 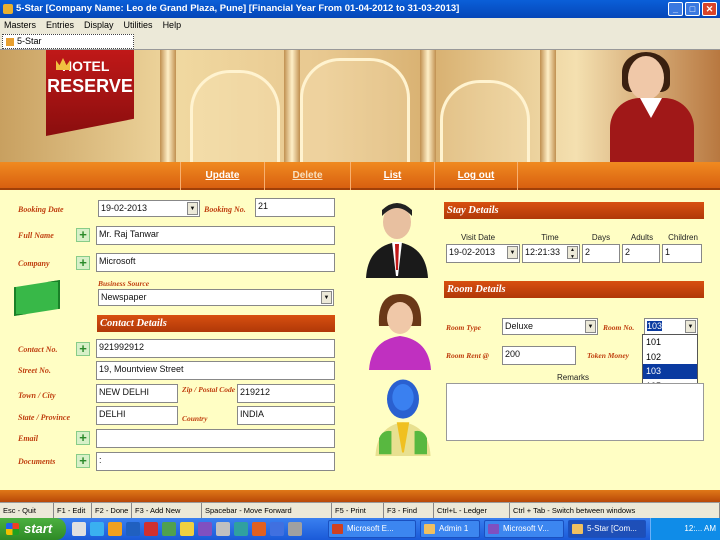 I want to click on room-no-select: 103 ▼, so click(x=671, y=326).